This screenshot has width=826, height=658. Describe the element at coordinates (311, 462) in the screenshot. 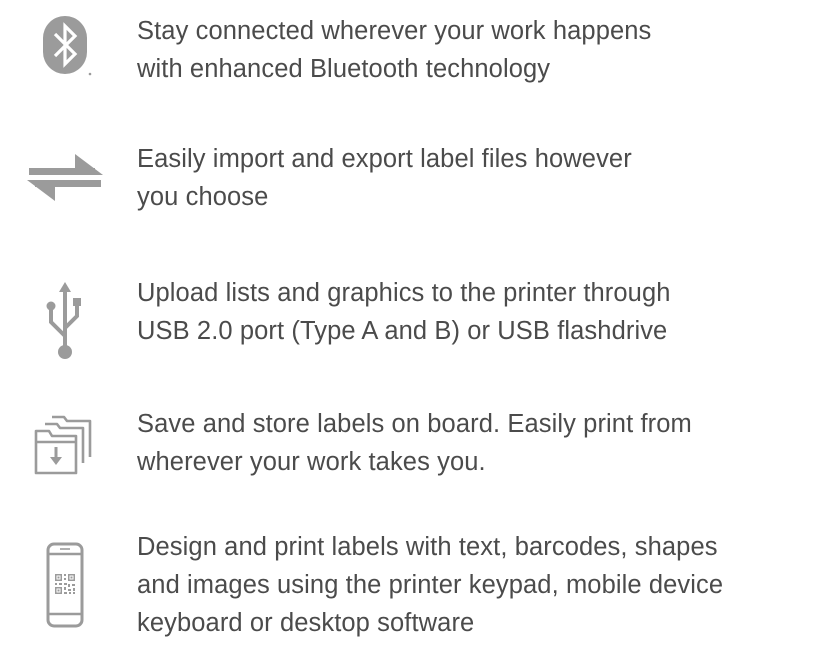

I see `feature-line: wherever your work takes you.` at that location.